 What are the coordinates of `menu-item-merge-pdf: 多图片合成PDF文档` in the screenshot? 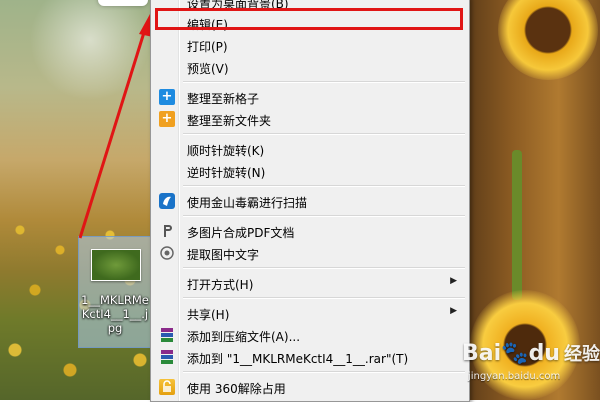 It's located at (309, 231).